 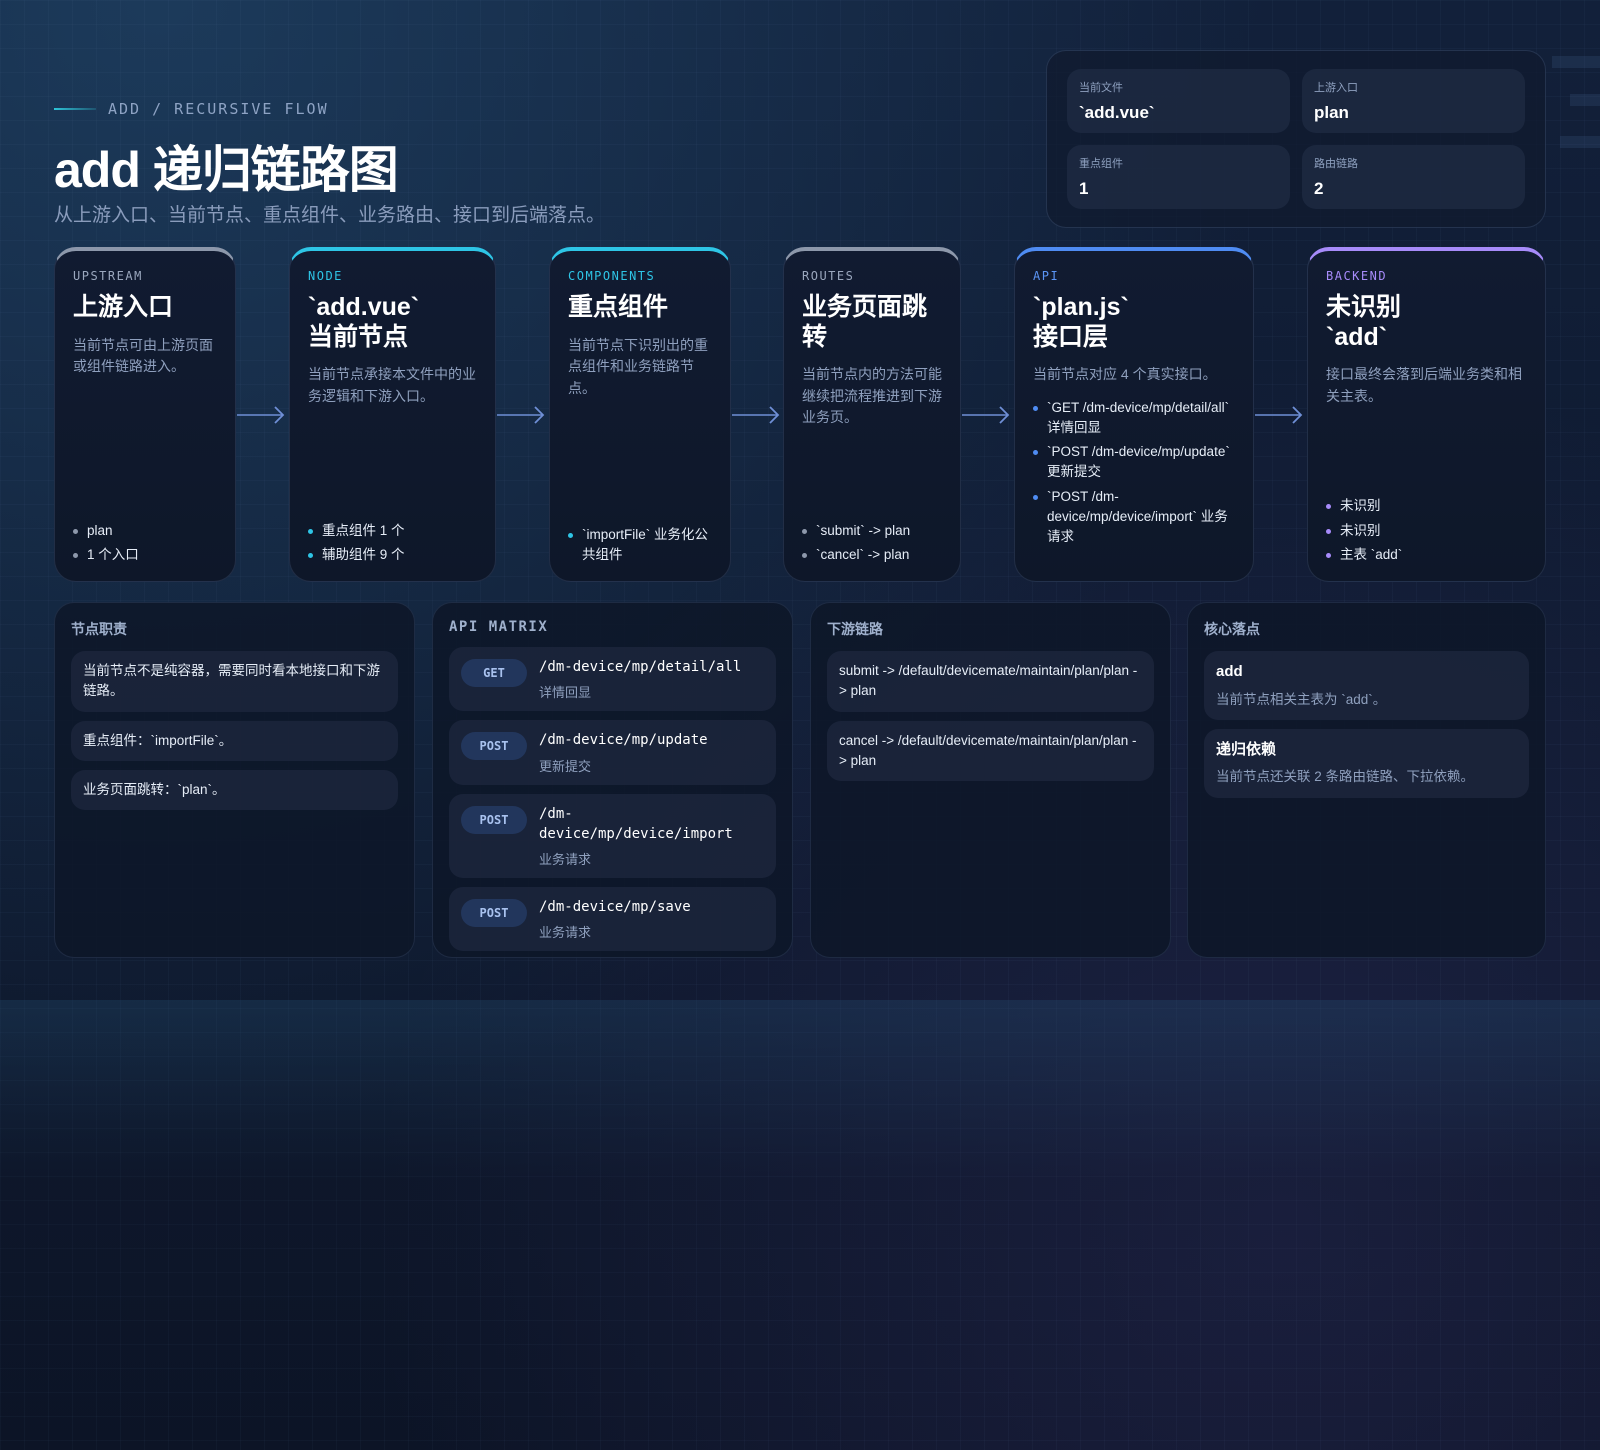 I want to click on api-description: 详情回显, so click(x=565, y=693).